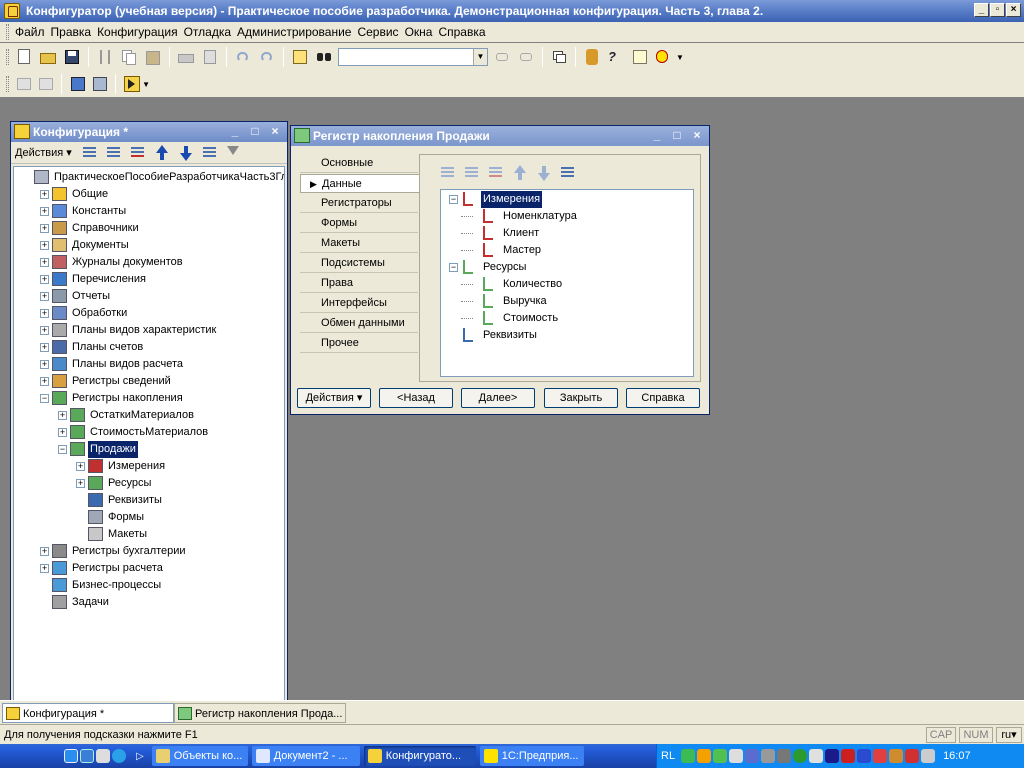 The image size is (1024, 768). I want to click on tray-shield-icon, so click(832, 756).